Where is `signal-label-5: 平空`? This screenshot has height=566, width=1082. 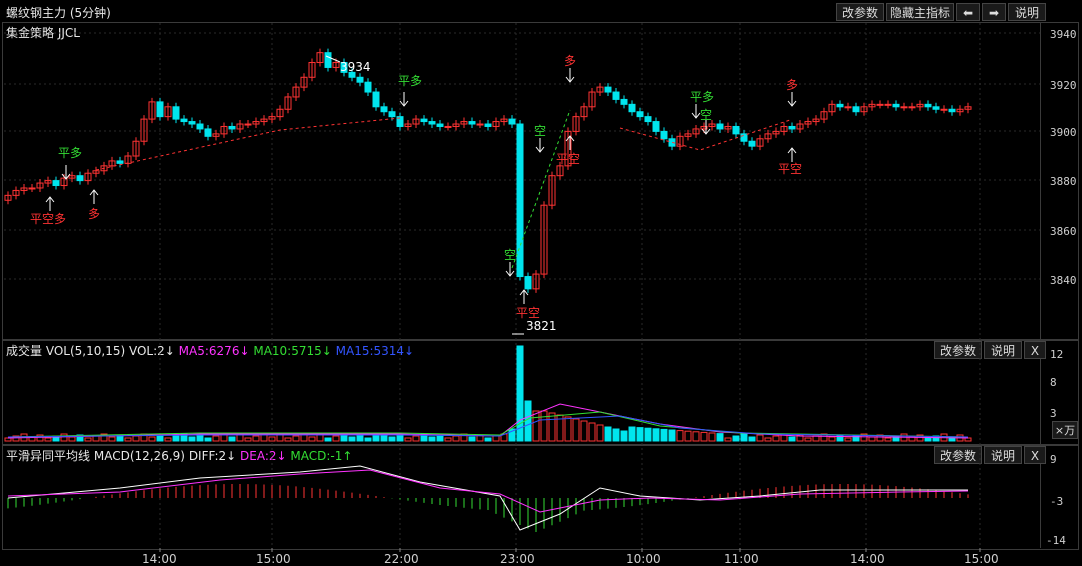
signal-label-5: 平空 is located at coordinates (528, 313).